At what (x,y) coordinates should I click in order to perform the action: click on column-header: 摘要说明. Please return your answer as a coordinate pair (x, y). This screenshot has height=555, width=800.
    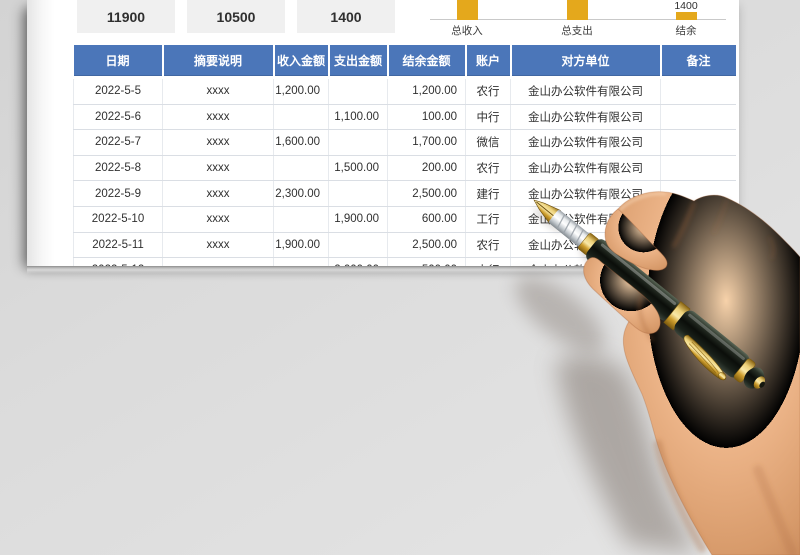
    Looking at the image, I should click on (218, 62).